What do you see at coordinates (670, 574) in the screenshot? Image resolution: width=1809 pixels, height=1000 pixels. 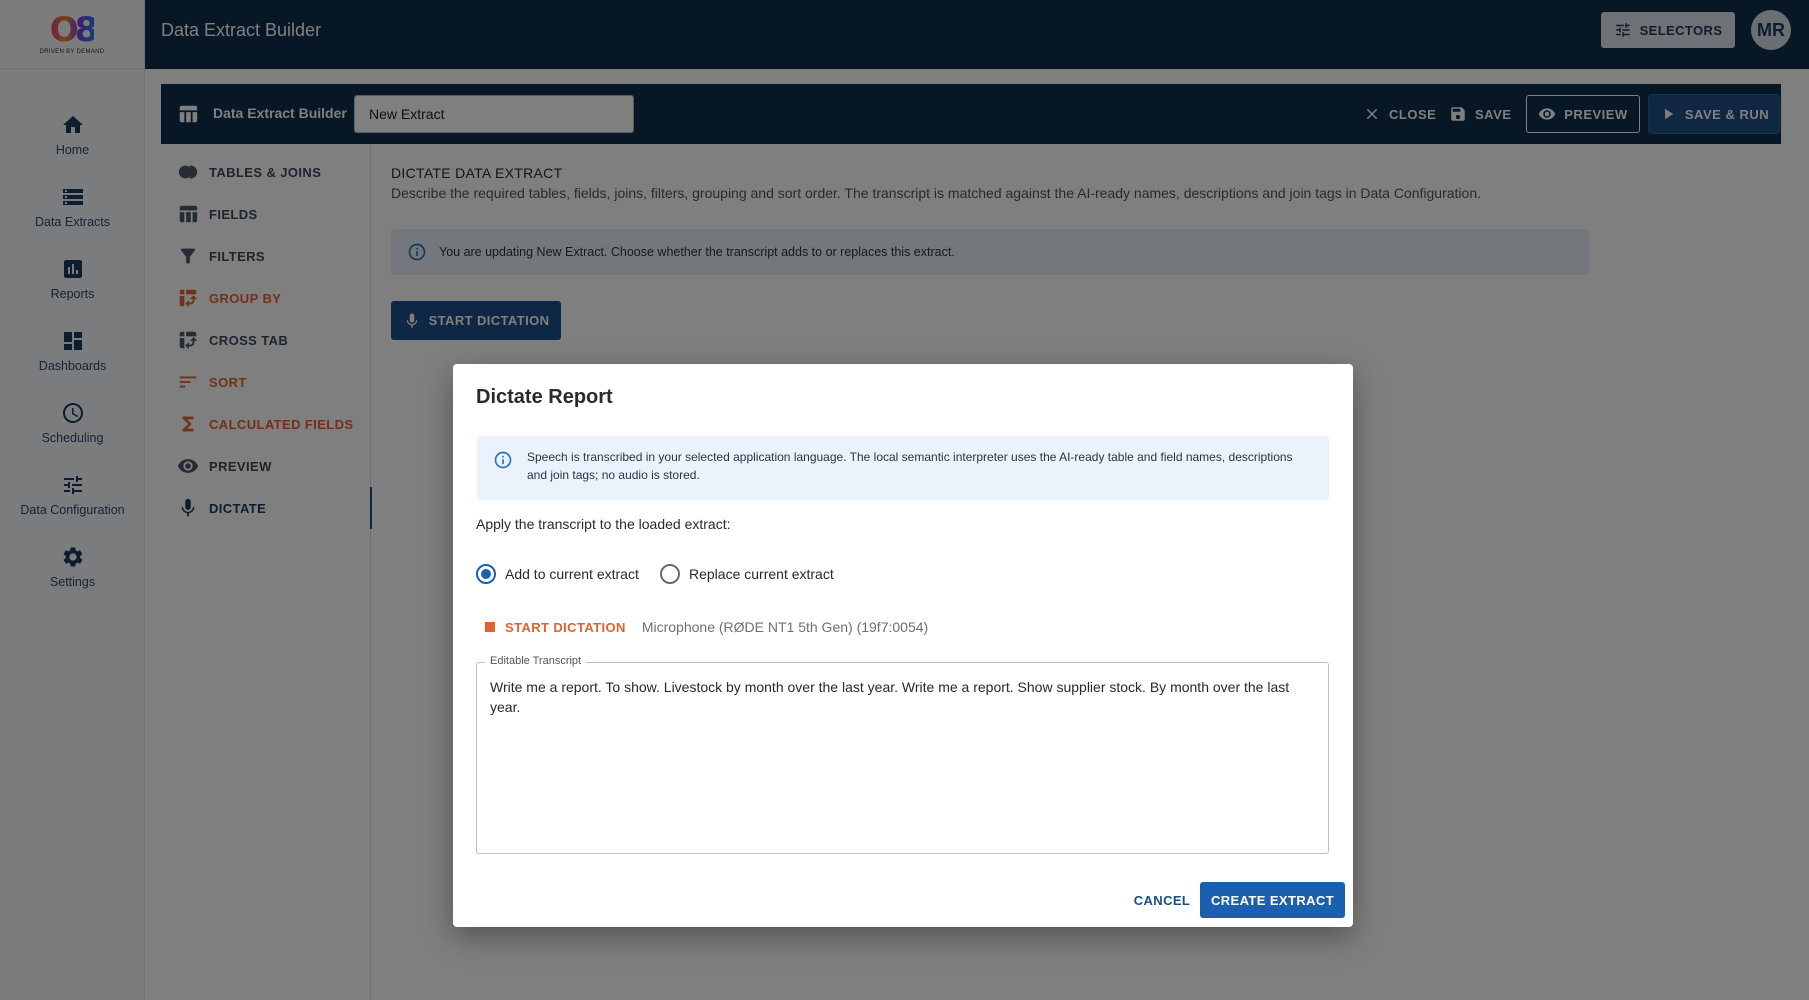 I see `radio-indicator` at bounding box center [670, 574].